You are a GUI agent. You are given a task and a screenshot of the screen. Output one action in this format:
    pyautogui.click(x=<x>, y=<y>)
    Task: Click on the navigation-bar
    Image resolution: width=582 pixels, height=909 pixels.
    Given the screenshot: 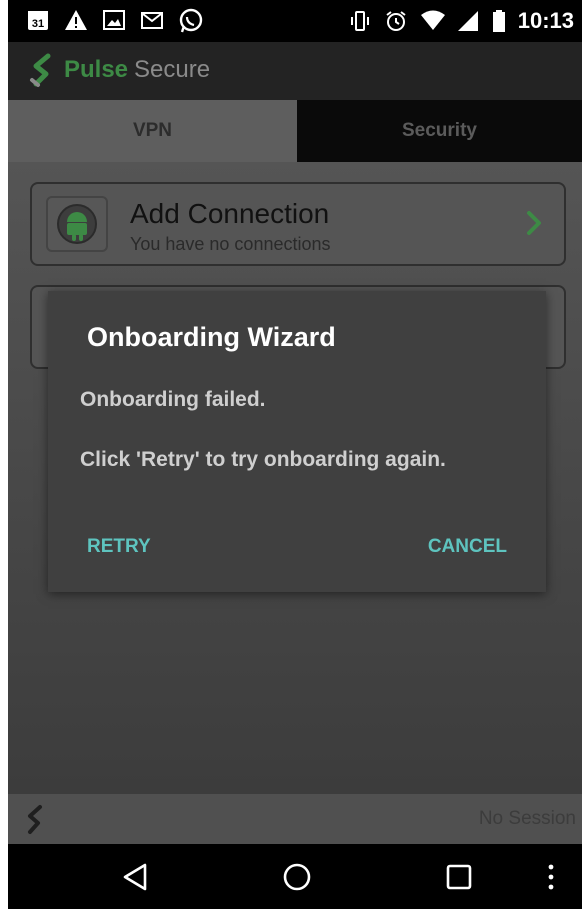 What is the action you would take?
    pyautogui.click(x=295, y=876)
    